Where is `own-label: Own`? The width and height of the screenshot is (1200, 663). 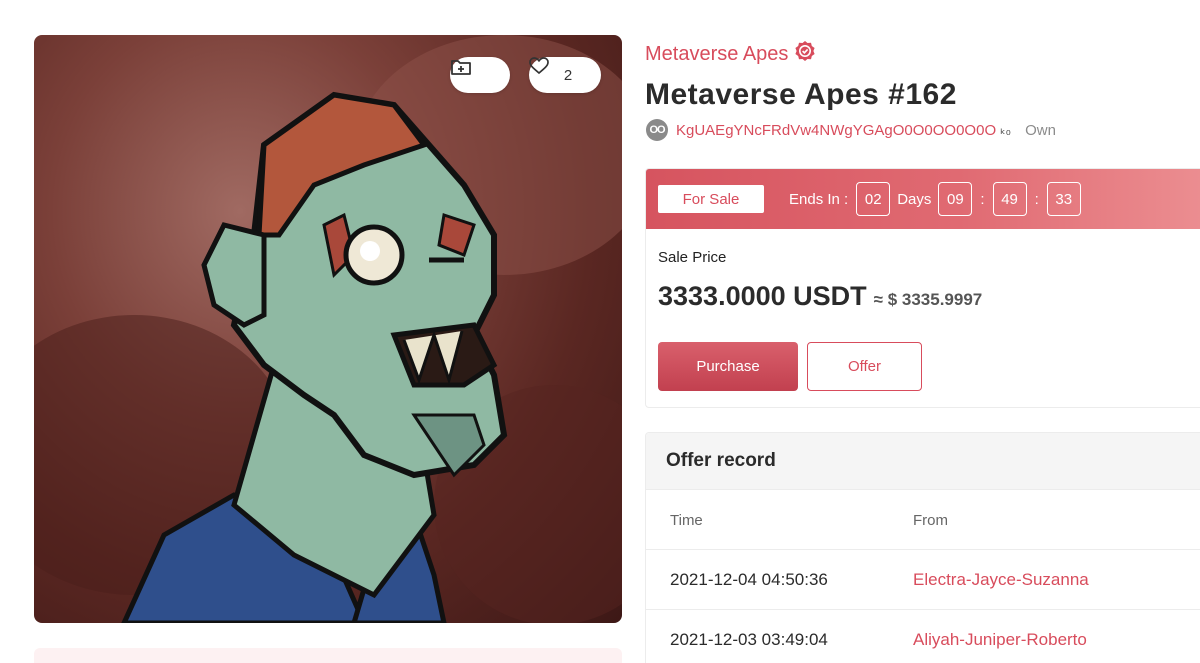
own-label: Own is located at coordinates (1040, 130).